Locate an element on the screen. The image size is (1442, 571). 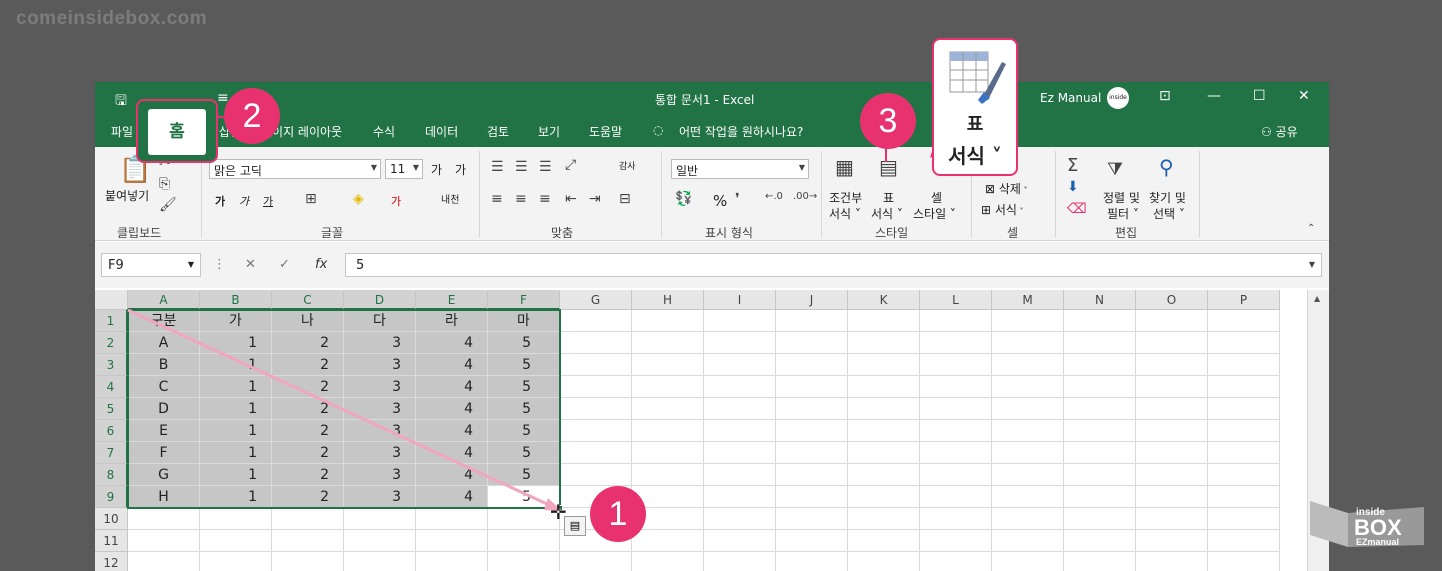
column-header: O is located at coordinates (1172, 300).